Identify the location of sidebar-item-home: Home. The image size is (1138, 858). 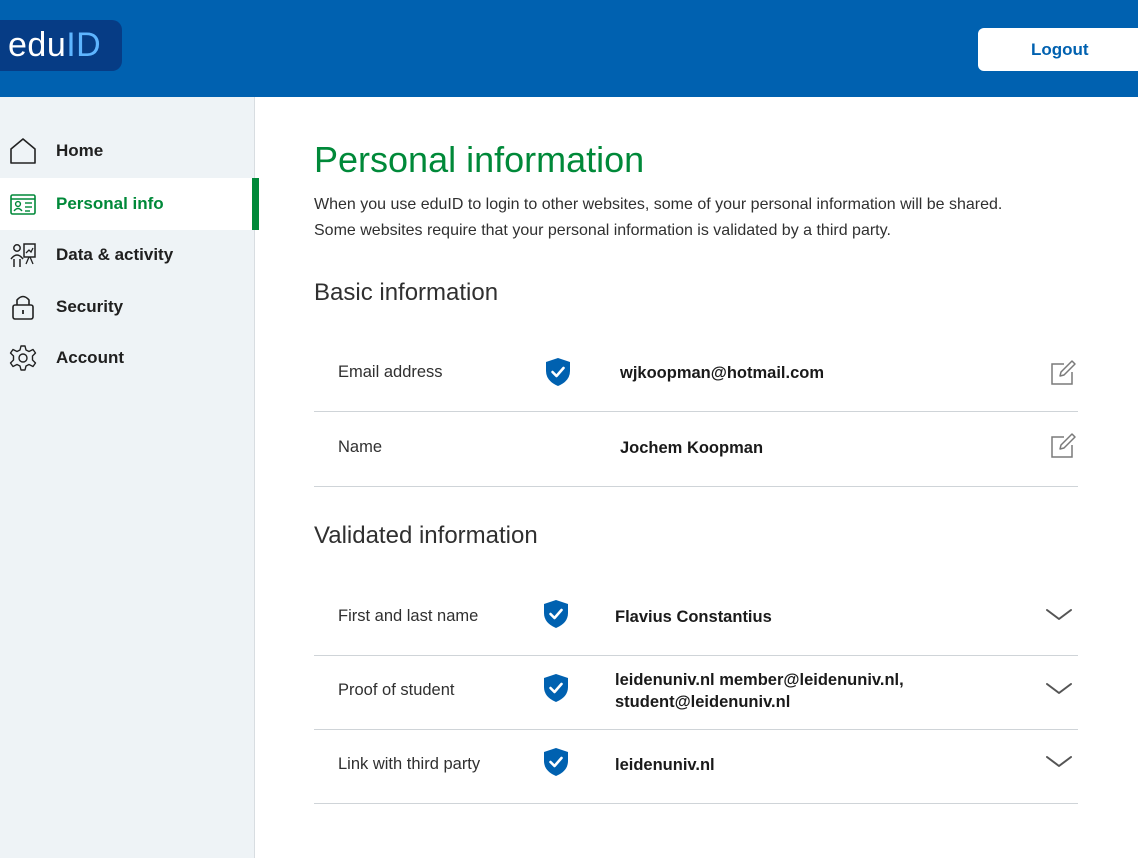
(129, 151).